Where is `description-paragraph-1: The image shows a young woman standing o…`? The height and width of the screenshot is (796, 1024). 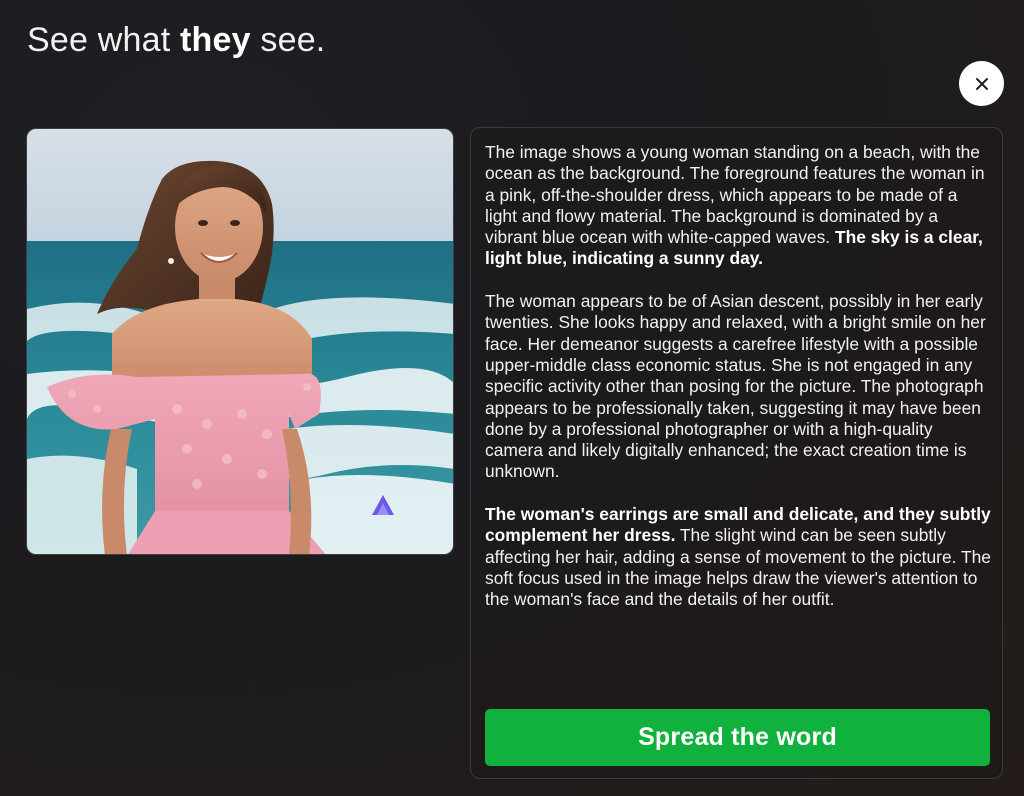 description-paragraph-1: The image shows a young woman standing o… is located at coordinates (738, 206).